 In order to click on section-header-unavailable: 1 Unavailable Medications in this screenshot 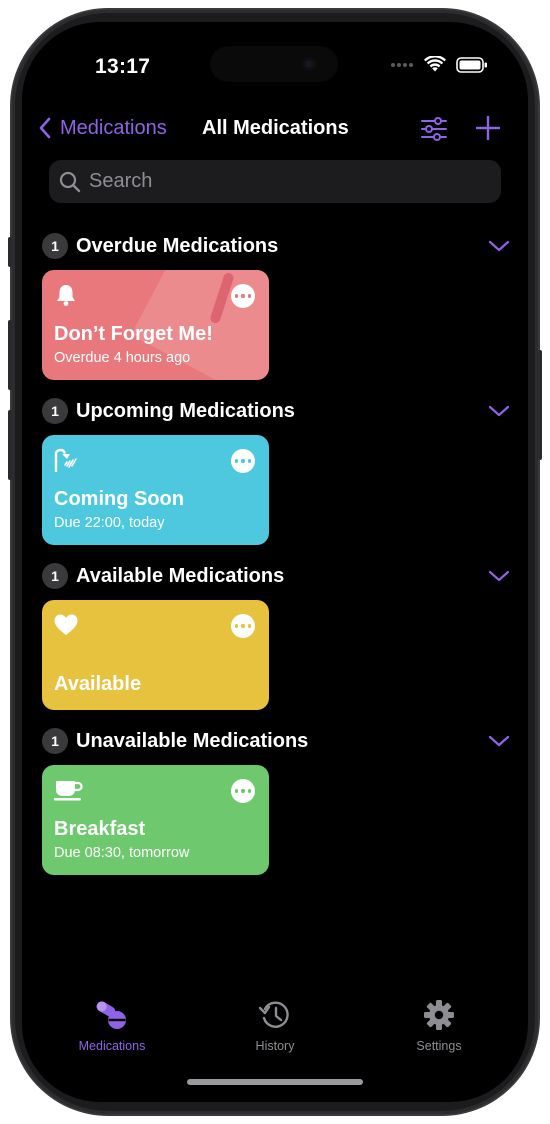, I will do `click(277, 741)`.